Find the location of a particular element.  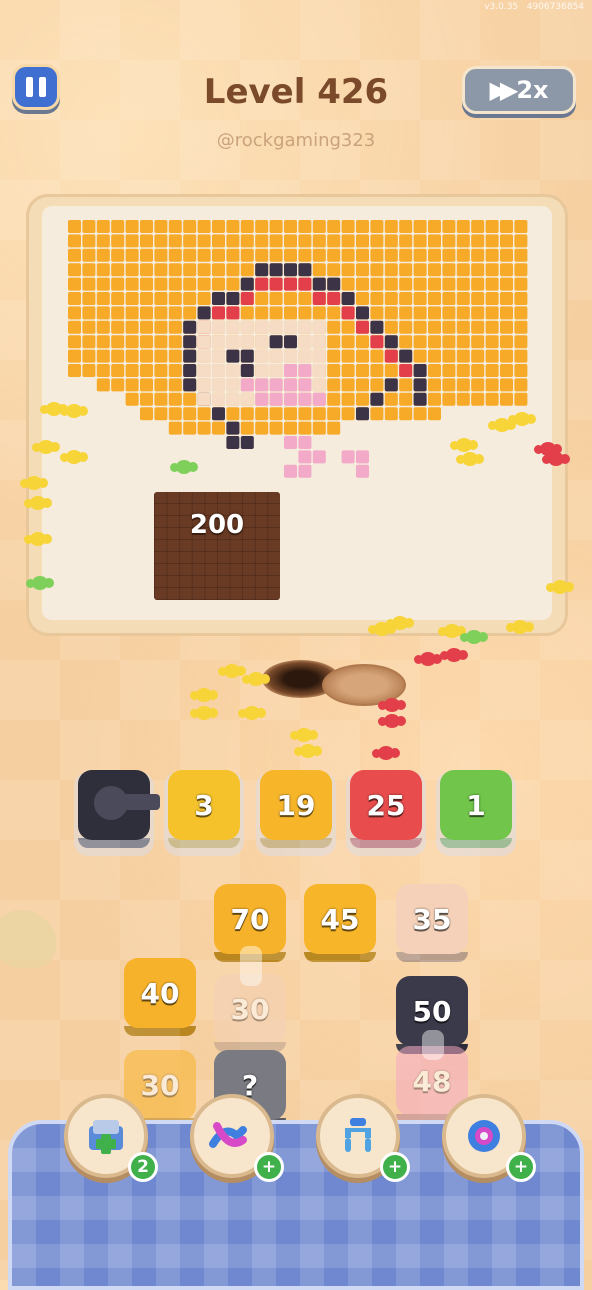

stack-tile: 70 is located at coordinates (250, 919).